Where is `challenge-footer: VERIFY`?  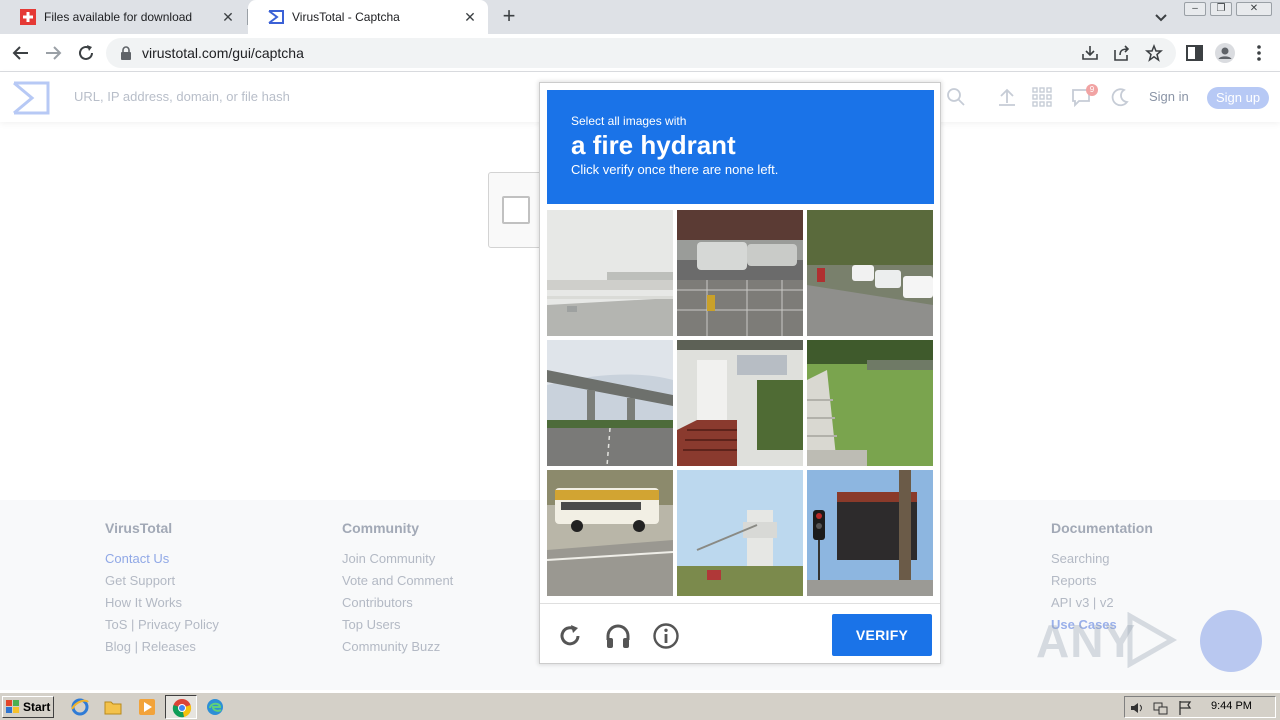
challenge-footer: VERIFY is located at coordinates (740, 633).